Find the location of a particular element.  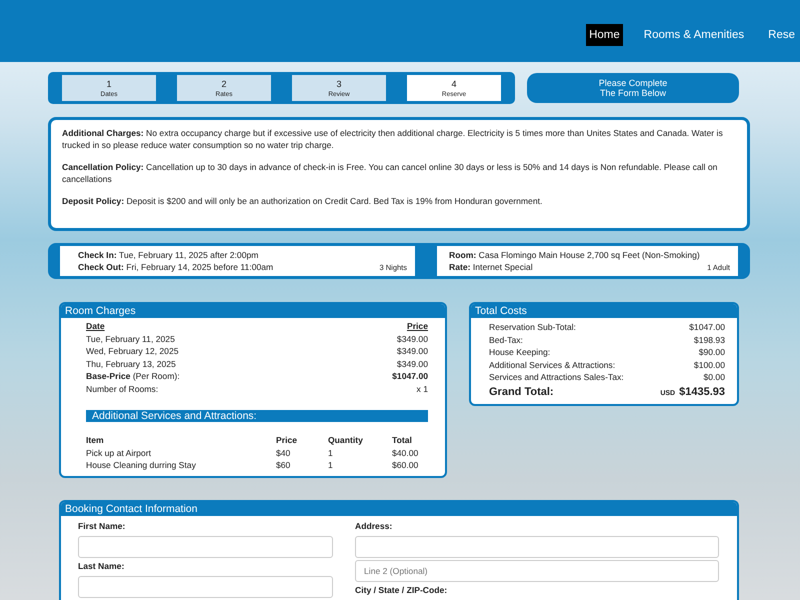

nav-link: Rooms & Amenities is located at coordinates (694, 35).